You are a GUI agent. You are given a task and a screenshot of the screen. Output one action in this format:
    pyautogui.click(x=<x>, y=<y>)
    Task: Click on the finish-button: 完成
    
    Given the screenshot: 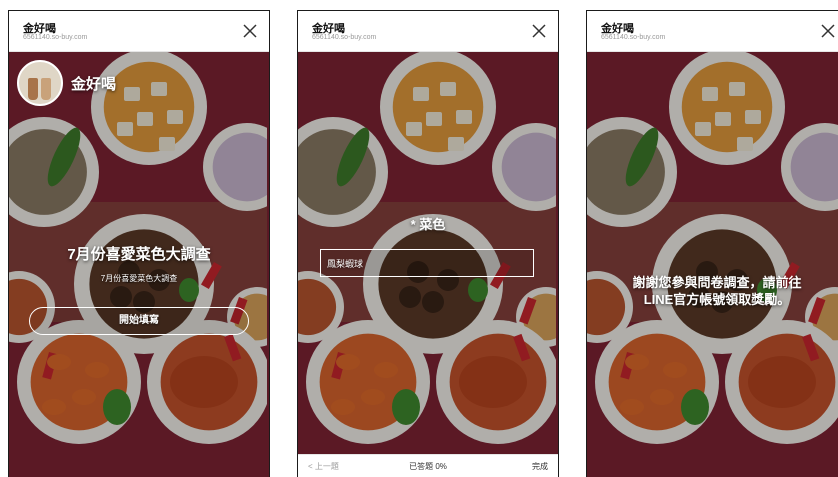 What is the action you would take?
    pyautogui.click(x=540, y=466)
    